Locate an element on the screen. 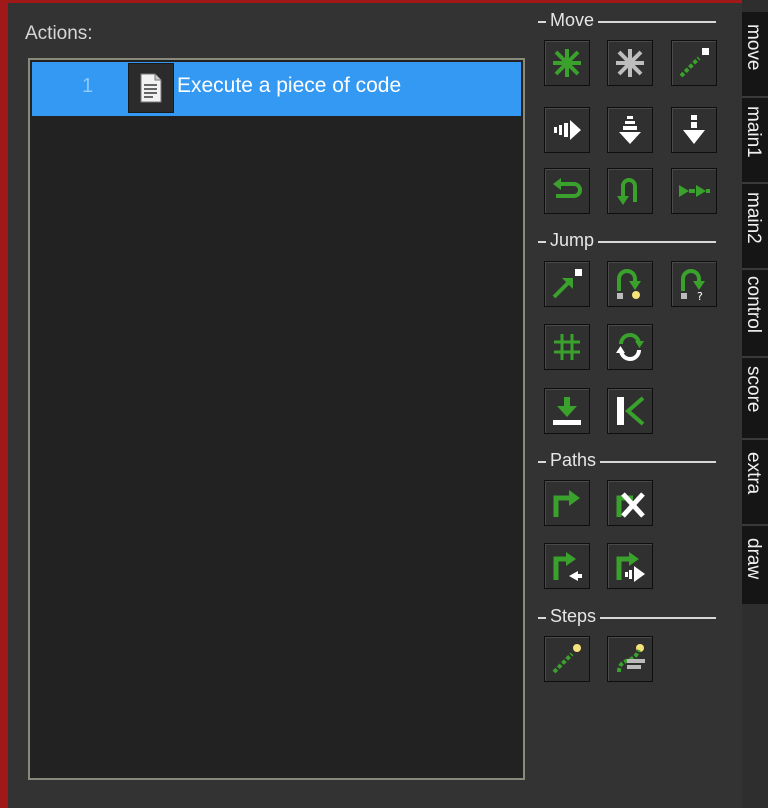 This screenshot has width=768, height=808. tab-draw: draw is located at coordinates (755, 566).